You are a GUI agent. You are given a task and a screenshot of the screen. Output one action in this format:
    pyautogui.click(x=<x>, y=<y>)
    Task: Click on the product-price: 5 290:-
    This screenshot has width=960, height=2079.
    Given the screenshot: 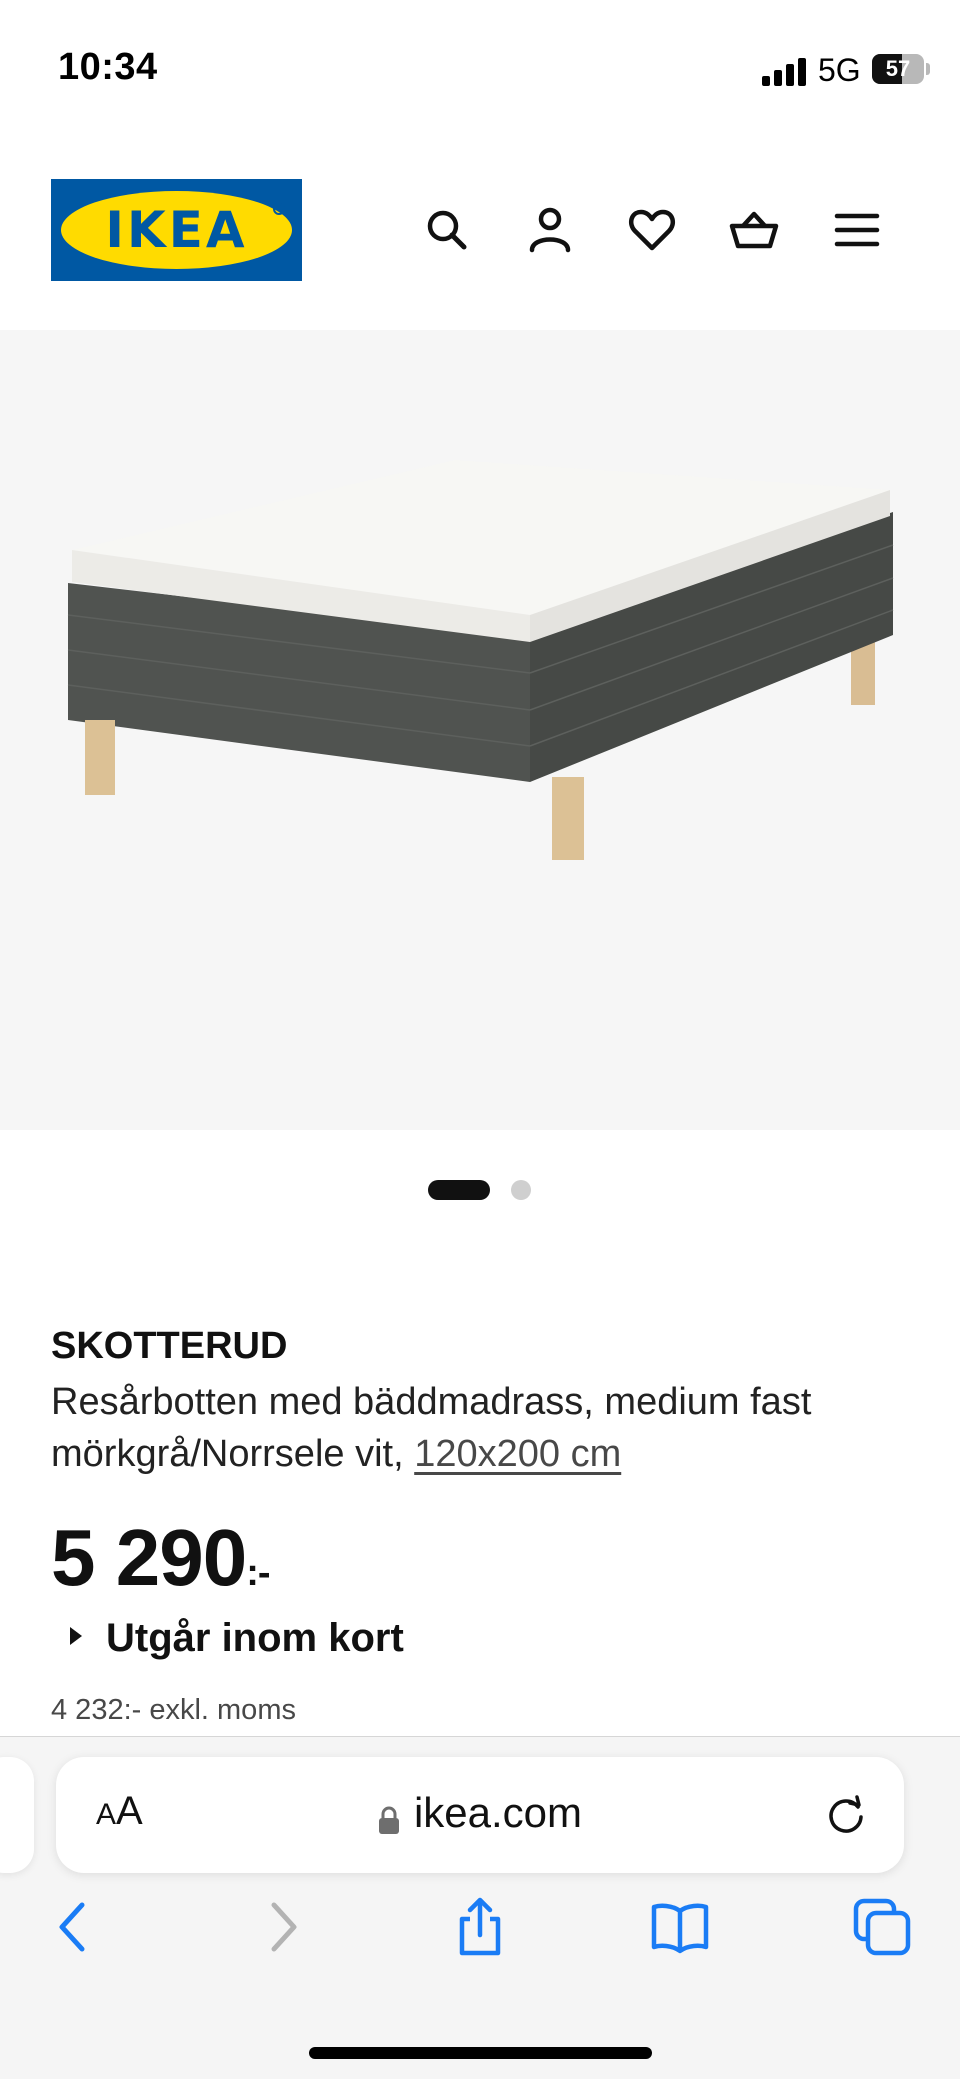 What is the action you would take?
    pyautogui.click(x=161, y=1558)
    